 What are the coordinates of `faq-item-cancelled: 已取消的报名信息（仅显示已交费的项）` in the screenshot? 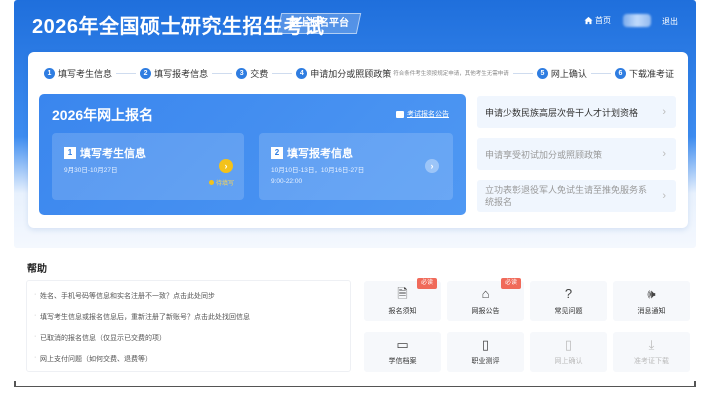 It's located at (100, 338).